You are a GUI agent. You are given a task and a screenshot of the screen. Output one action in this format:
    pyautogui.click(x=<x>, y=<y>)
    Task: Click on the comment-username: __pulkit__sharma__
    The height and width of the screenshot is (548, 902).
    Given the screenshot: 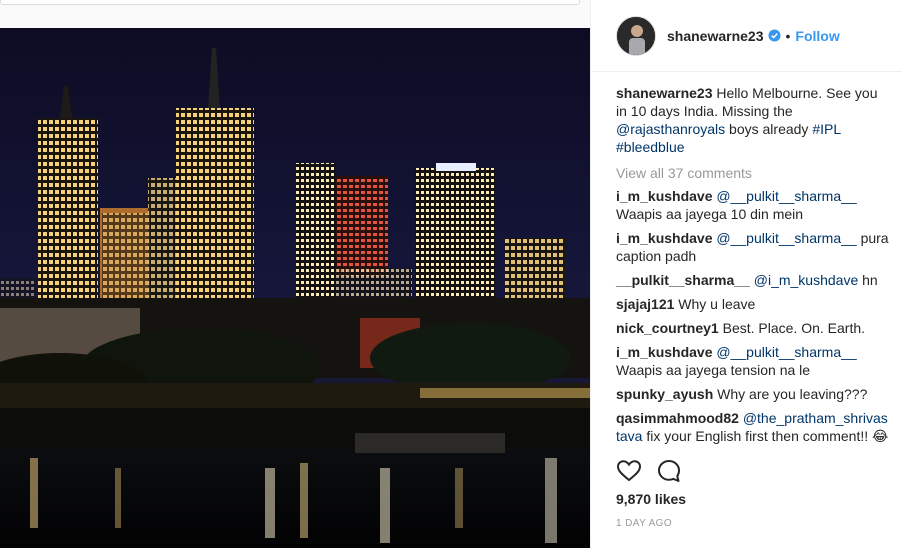 What is the action you would take?
    pyautogui.click(x=683, y=280)
    